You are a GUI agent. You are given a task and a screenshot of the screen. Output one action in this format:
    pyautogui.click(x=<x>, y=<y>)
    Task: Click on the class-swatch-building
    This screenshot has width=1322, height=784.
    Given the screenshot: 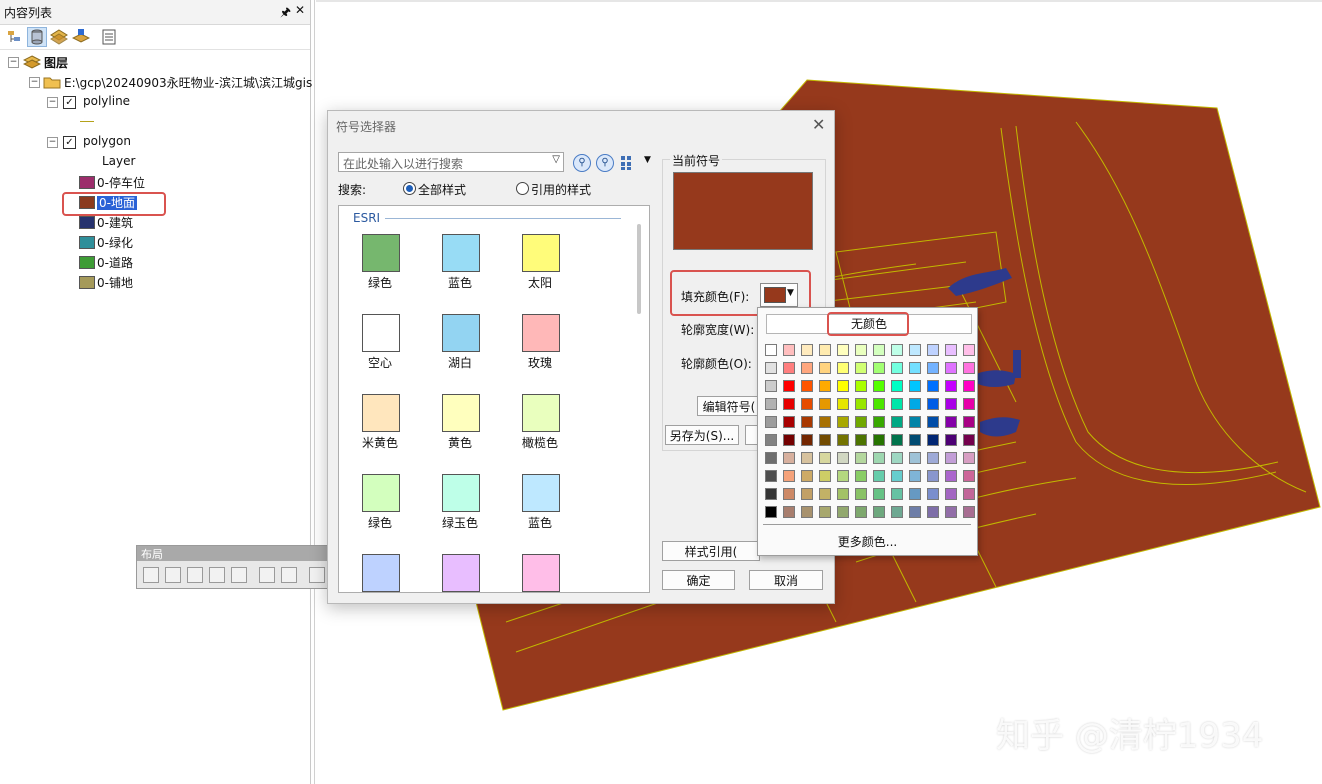 What is the action you would take?
    pyautogui.click(x=87, y=222)
    